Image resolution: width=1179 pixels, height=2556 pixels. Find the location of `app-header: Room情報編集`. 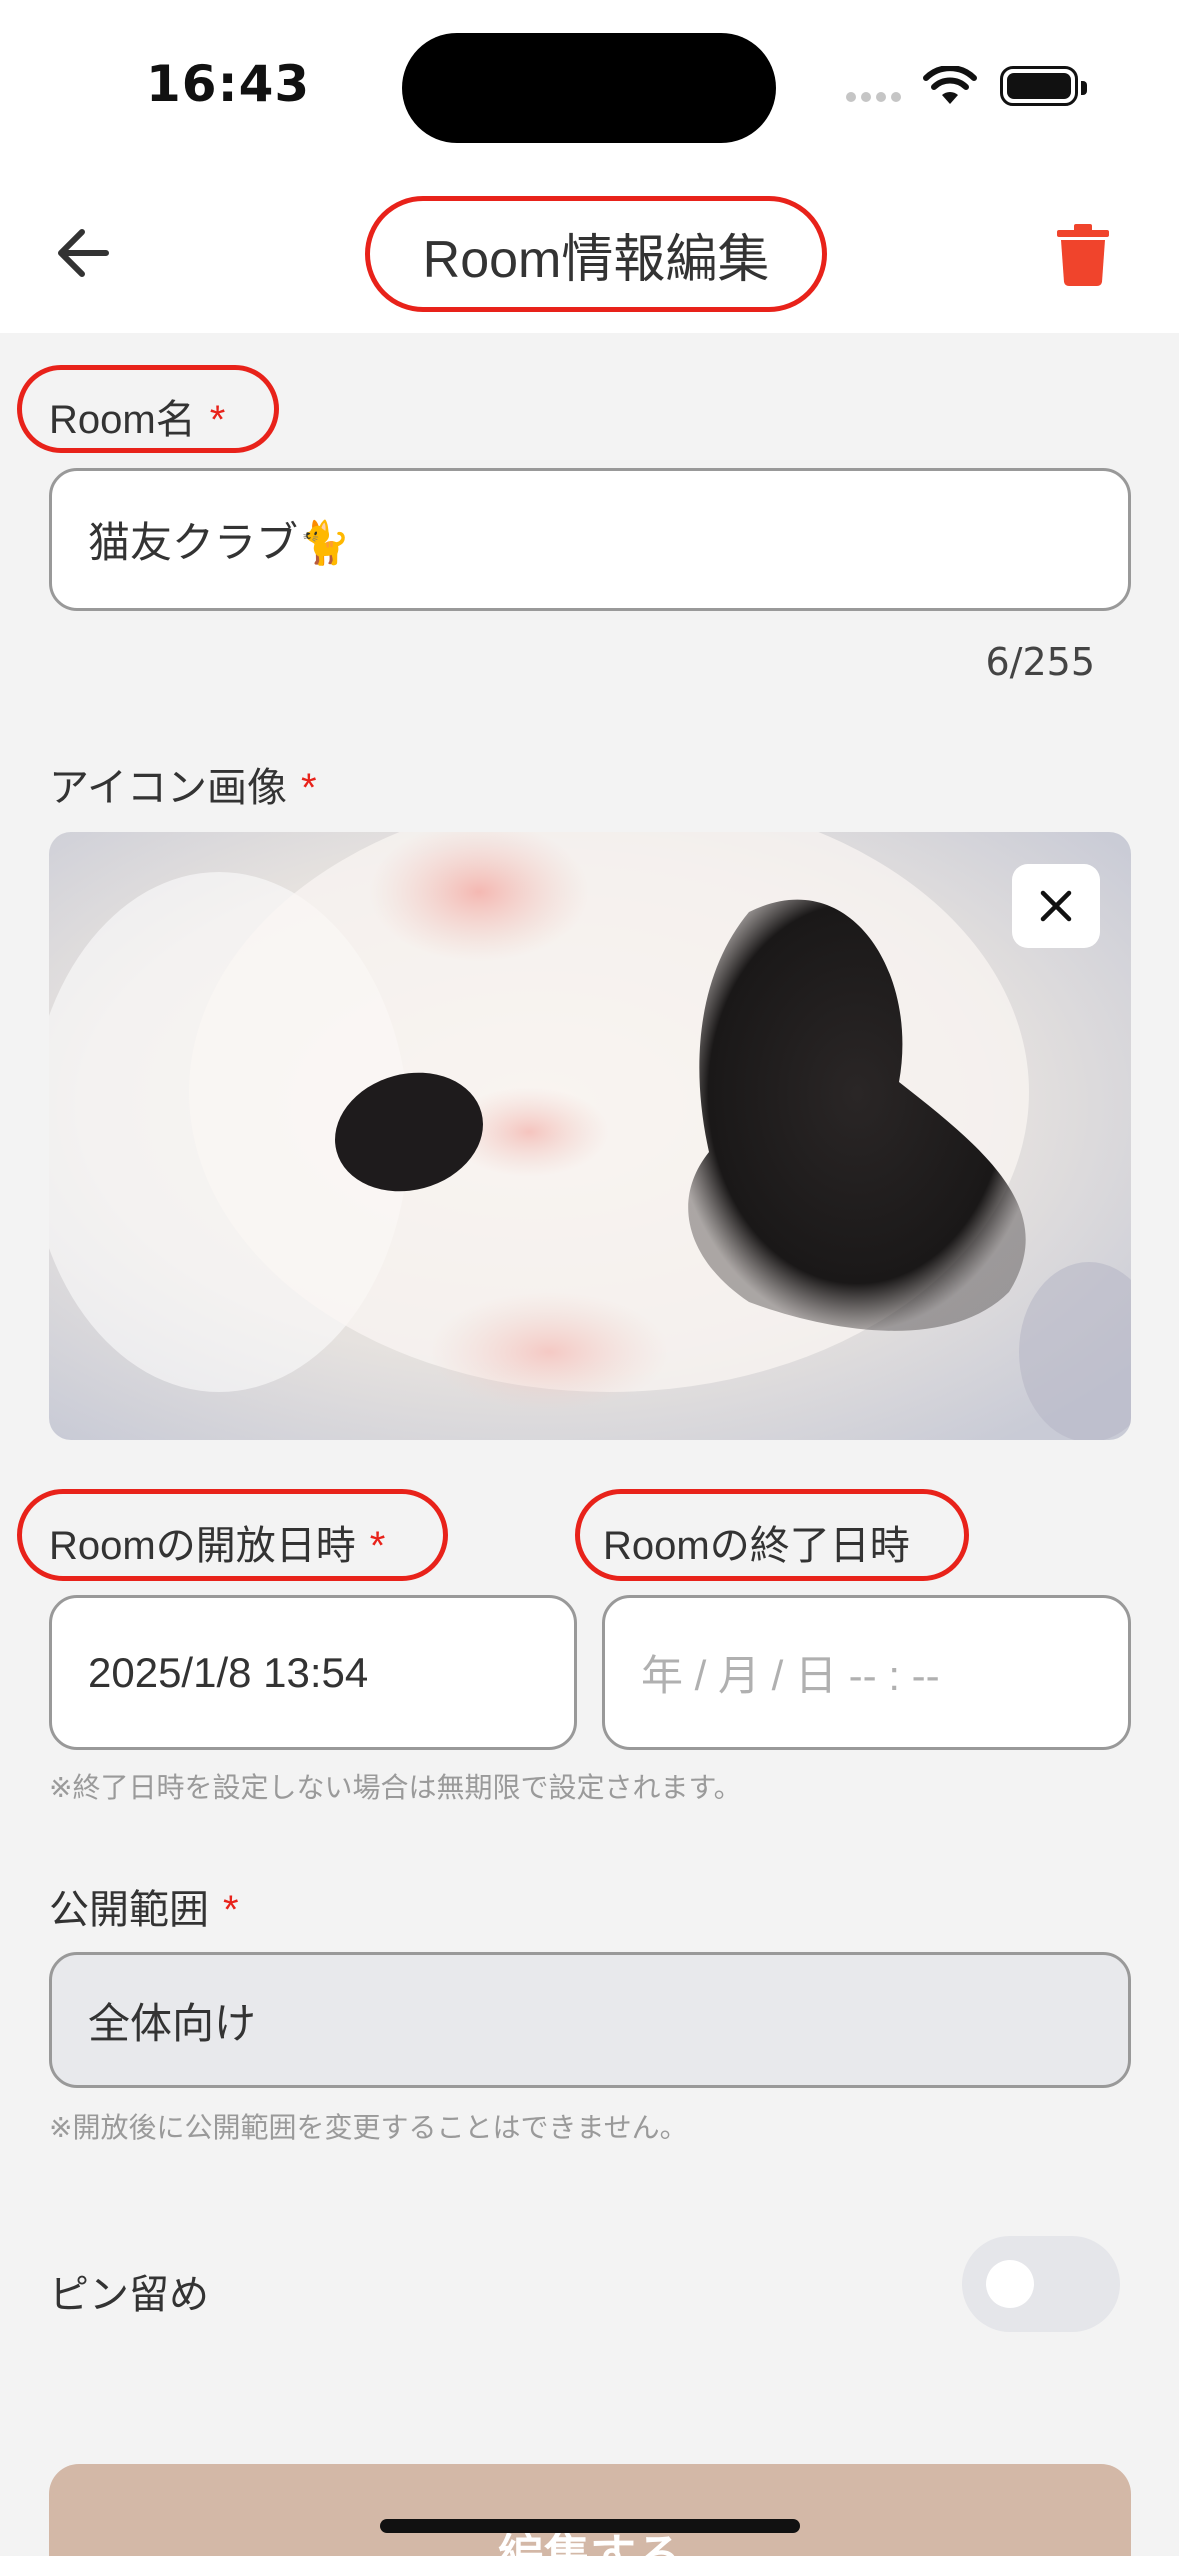

app-header: Room情報編集 is located at coordinates (589, 251).